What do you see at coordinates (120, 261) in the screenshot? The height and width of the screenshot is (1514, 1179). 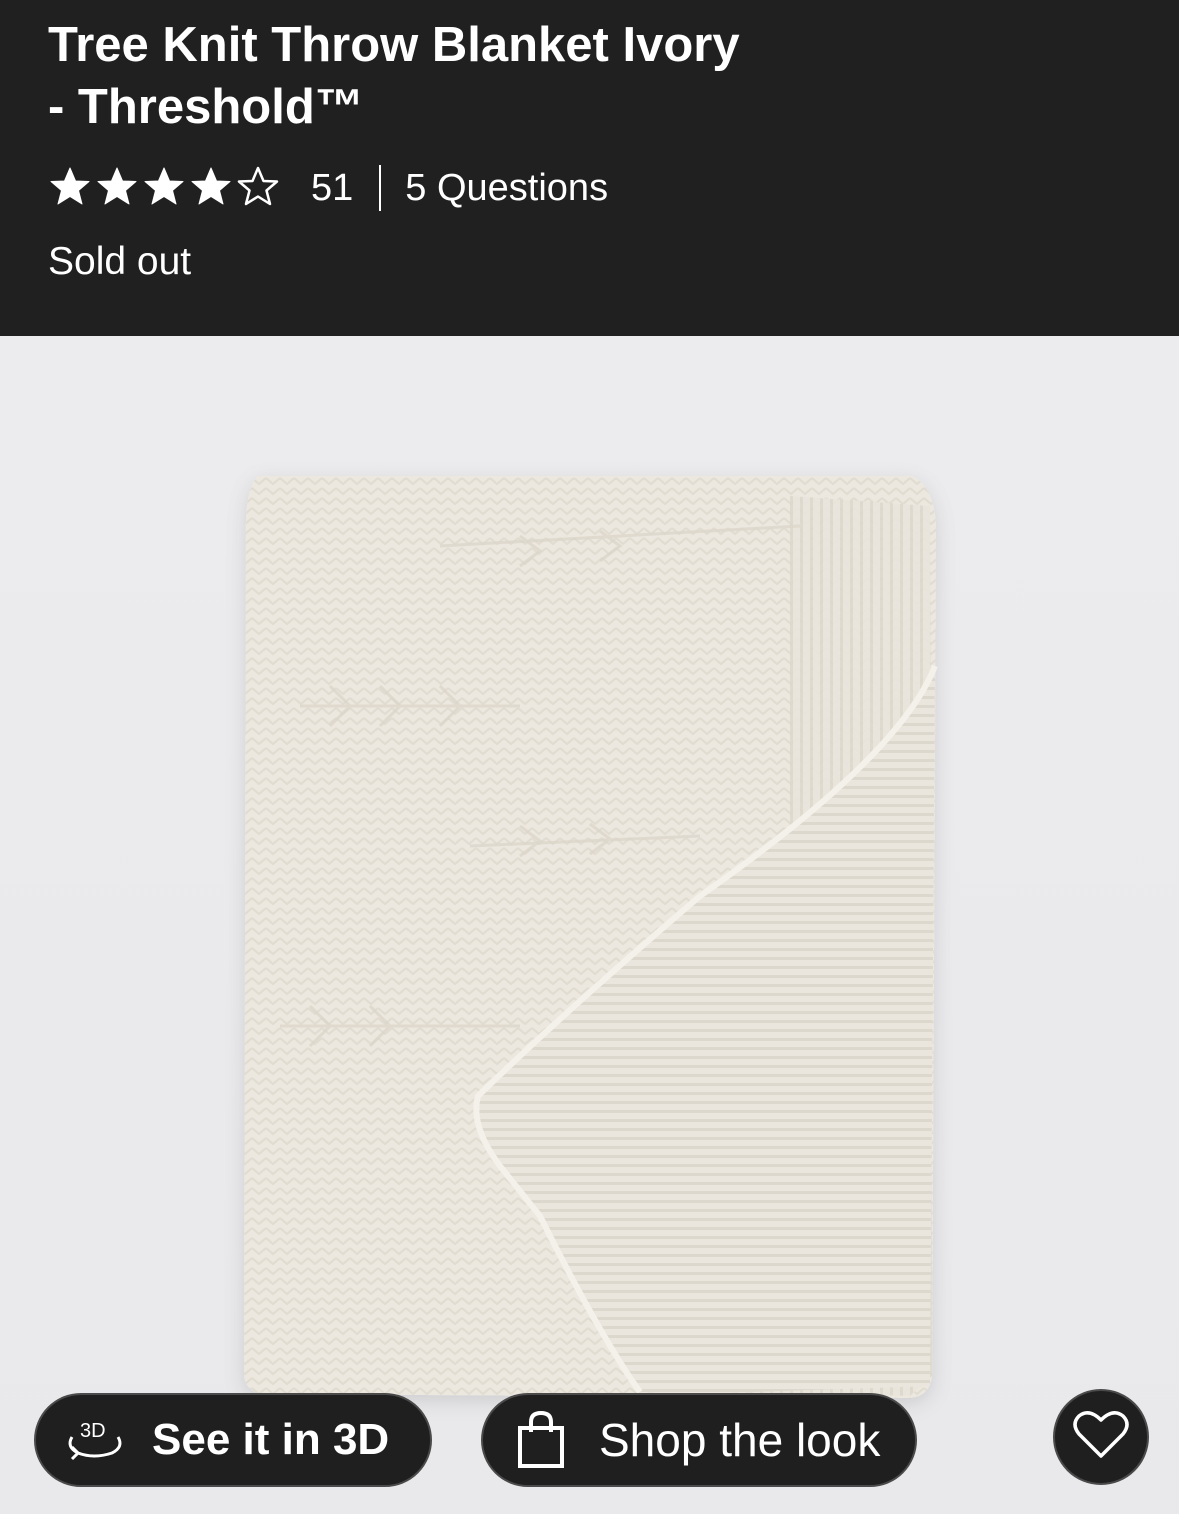 I see `stock-status: Sold out` at bounding box center [120, 261].